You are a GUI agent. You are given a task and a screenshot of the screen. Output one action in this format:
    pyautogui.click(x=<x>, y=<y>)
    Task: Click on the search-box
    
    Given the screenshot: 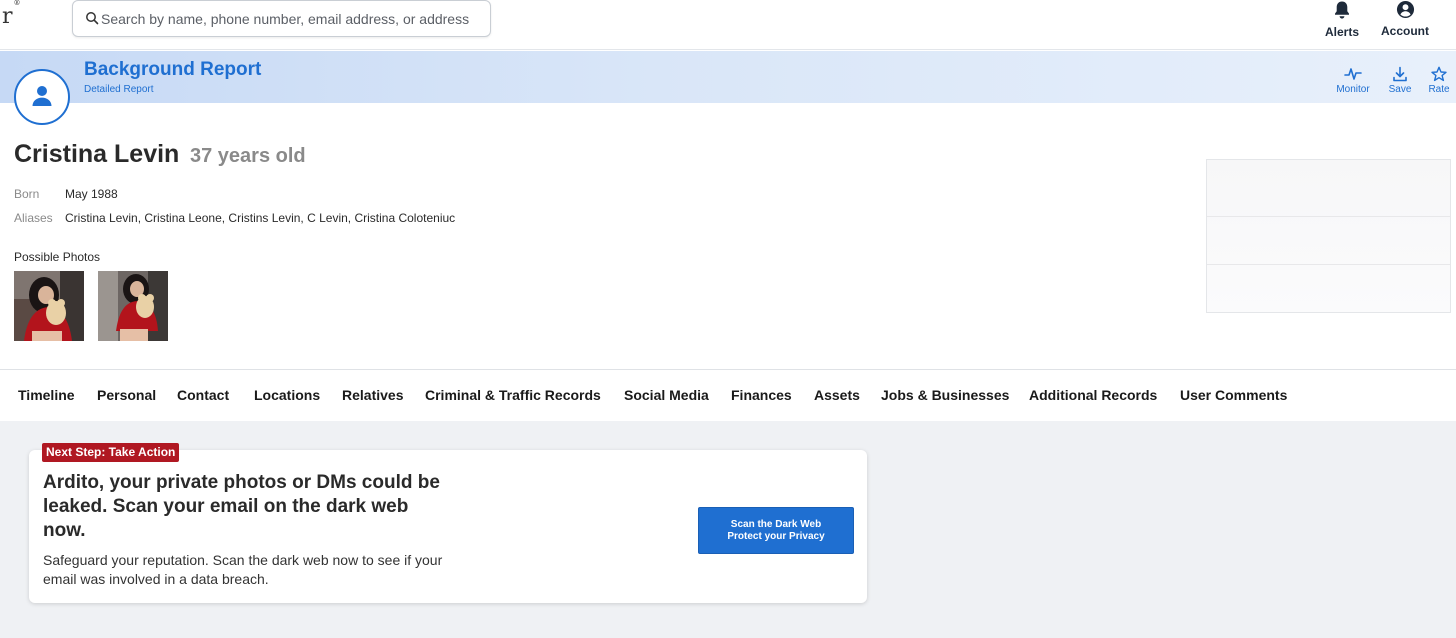 What is the action you would take?
    pyautogui.click(x=281, y=18)
    